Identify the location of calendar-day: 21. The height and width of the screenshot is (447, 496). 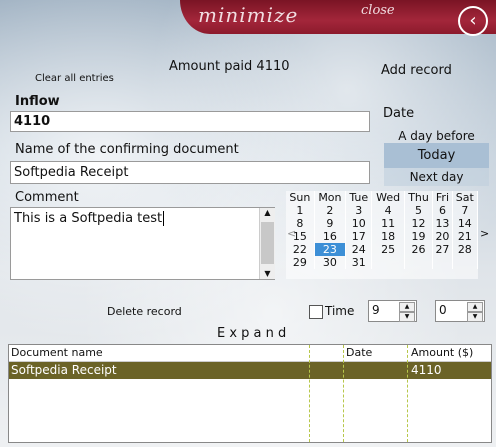
(465, 236).